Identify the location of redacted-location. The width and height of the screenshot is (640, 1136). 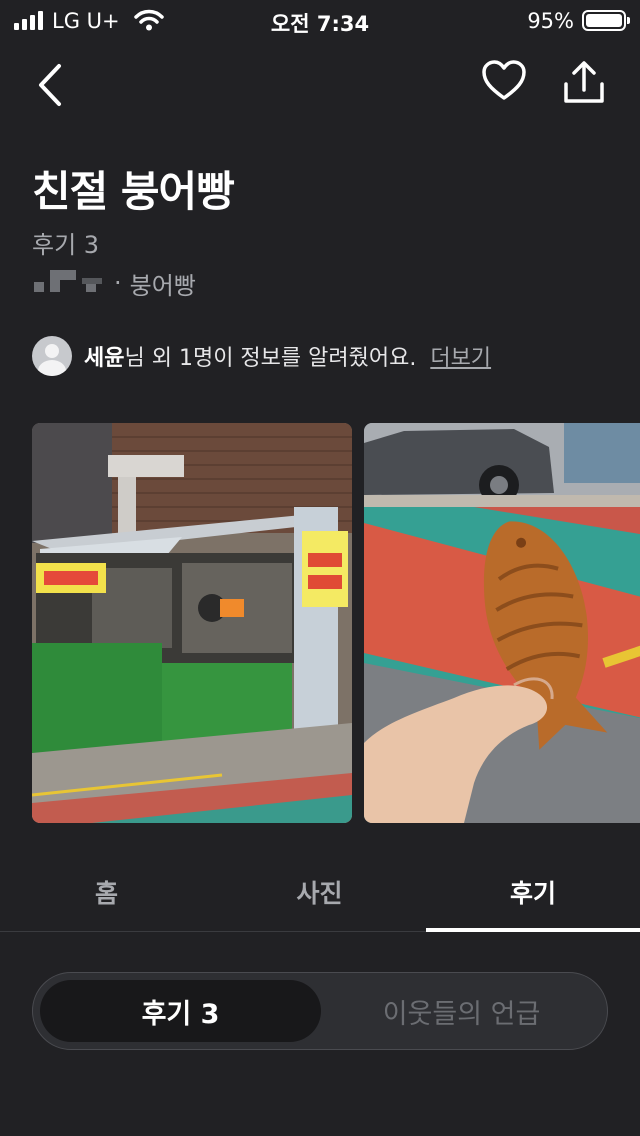
(69, 283).